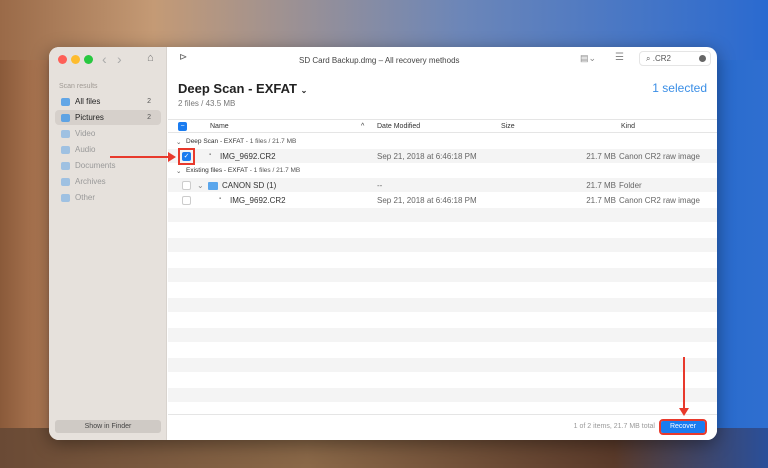 Image resolution: width=768 pixels, height=468 pixels. What do you see at coordinates (683, 427) in the screenshot?
I see `recover-button: Recover` at bounding box center [683, 427].